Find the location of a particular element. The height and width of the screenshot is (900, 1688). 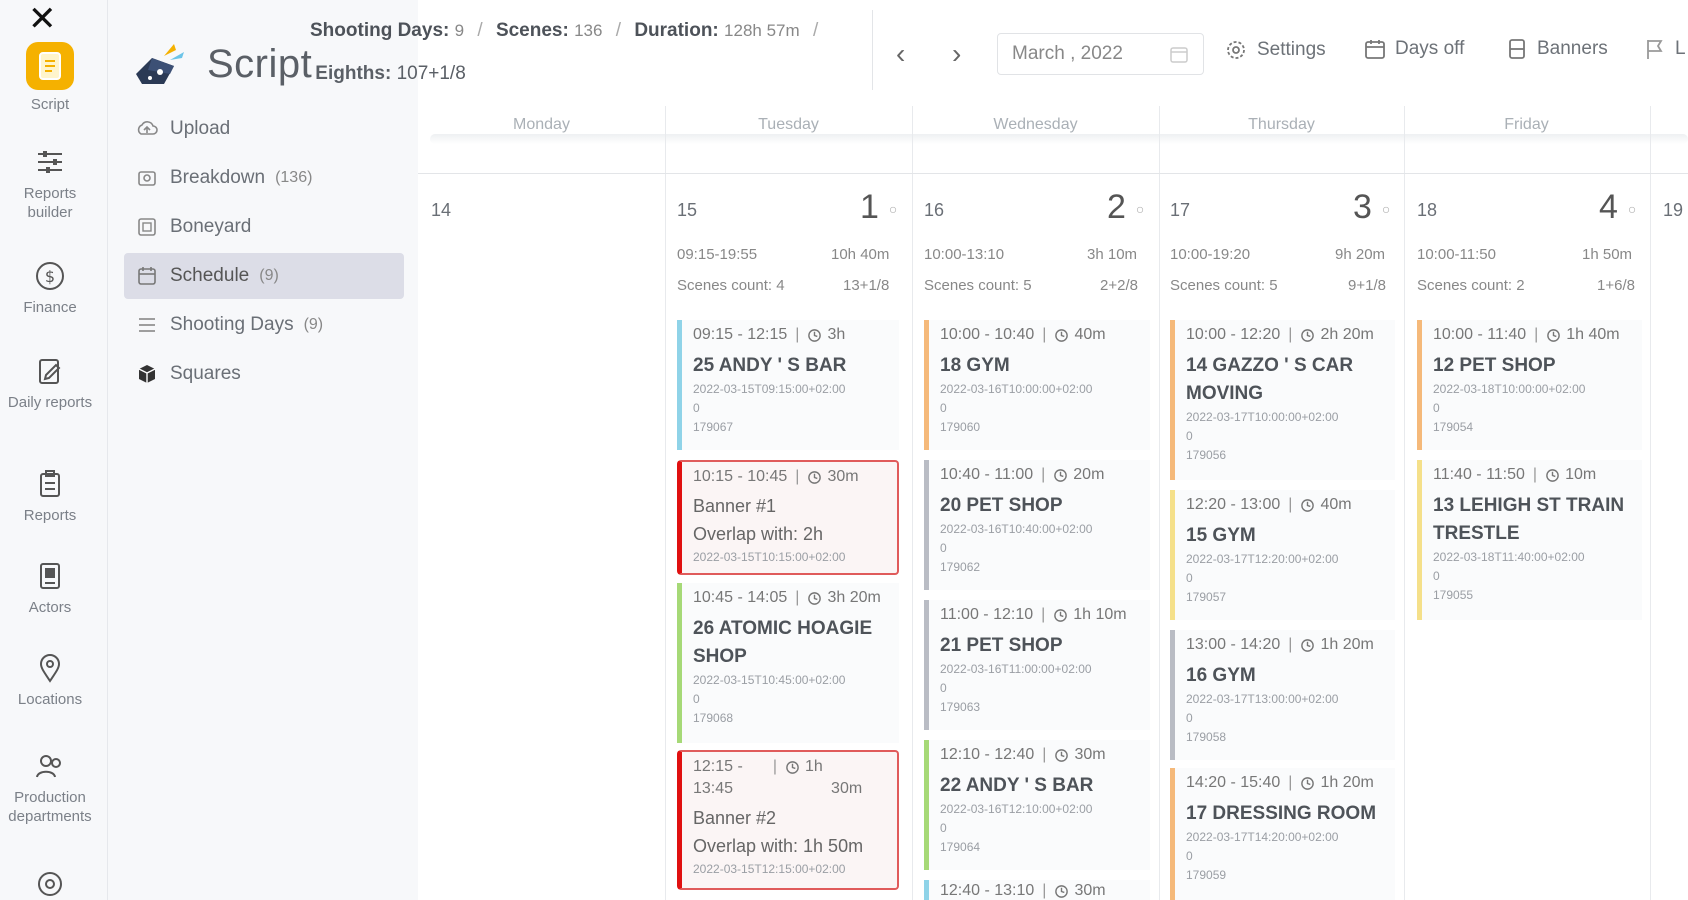

settings-label: Settings is located at coordinates (1291, 49).